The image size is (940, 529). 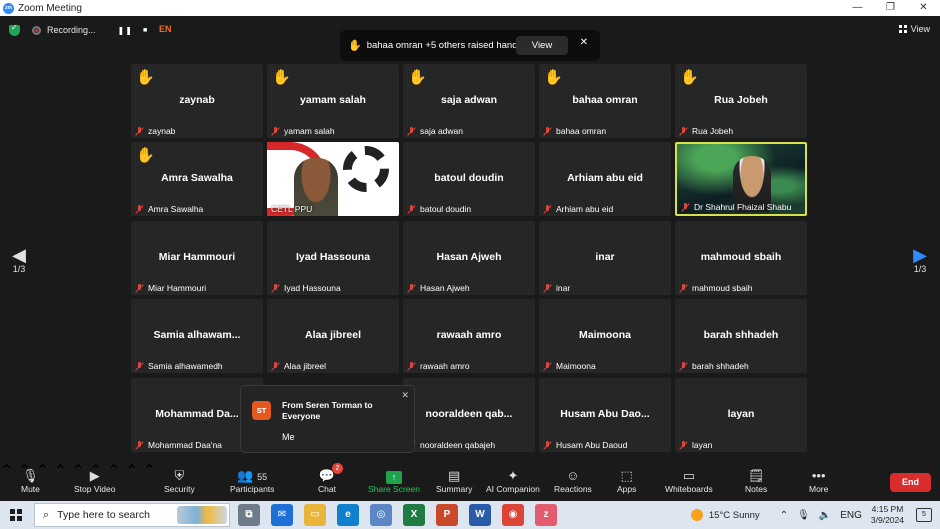 I want to click on previous-page-button: ◀ 1/3, so click(x=19, y=260).